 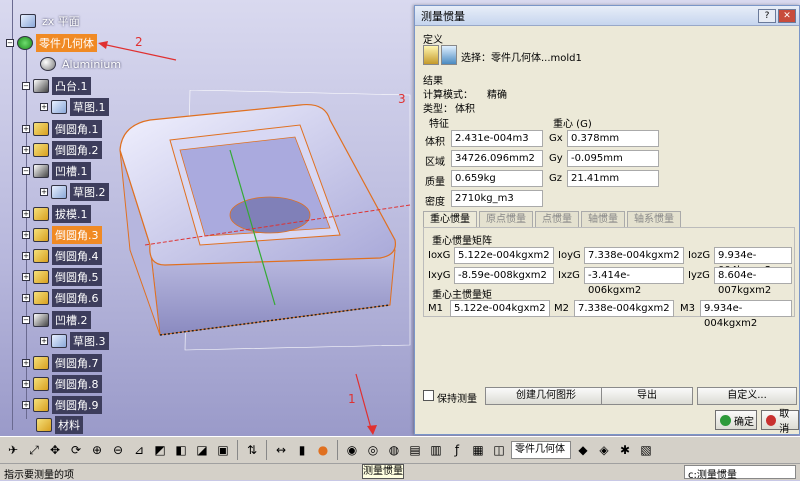 What do you see at coordinates (787, 15) in the screenshot?
I see `close-button: ✕` at bounding box center [787, 15].